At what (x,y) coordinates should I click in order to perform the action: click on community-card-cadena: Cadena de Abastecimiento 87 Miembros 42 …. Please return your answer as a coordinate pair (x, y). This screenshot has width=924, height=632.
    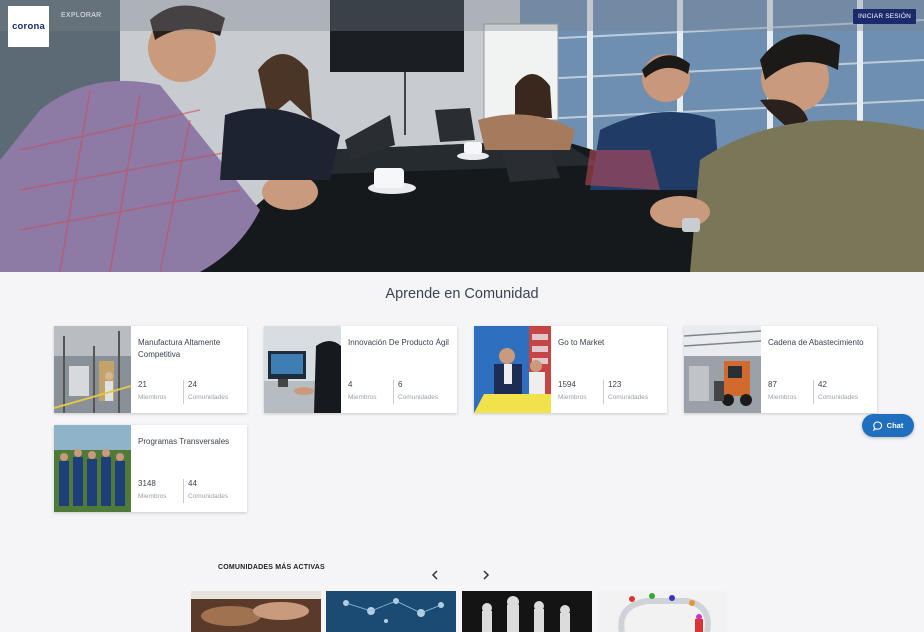
    Looking at the image, I should click on (780, 369).